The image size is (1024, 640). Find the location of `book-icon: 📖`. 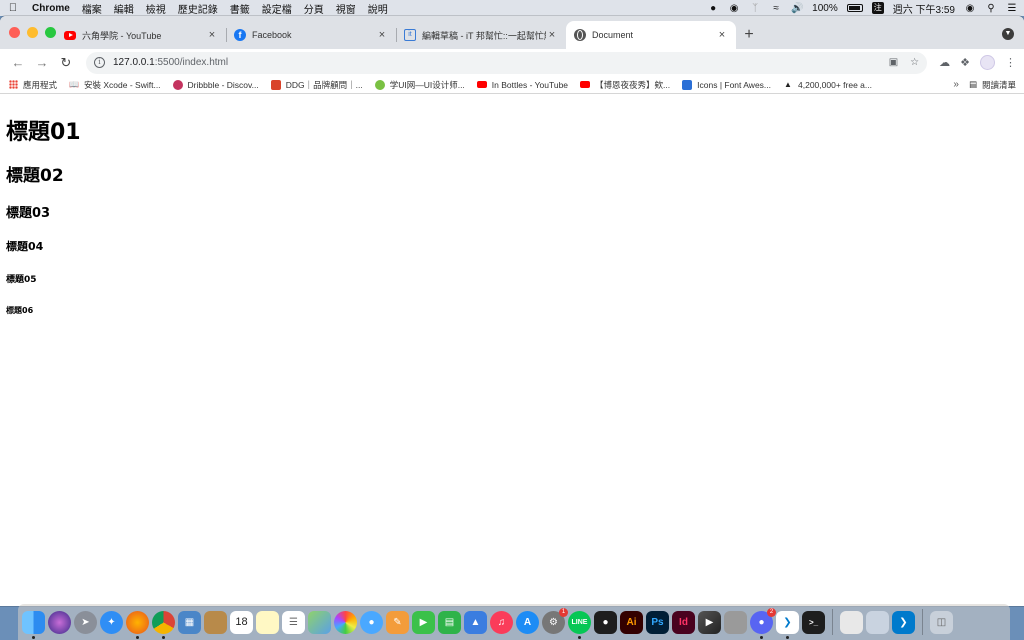

book-icon: 📖 is located at coordinates (74, 84).